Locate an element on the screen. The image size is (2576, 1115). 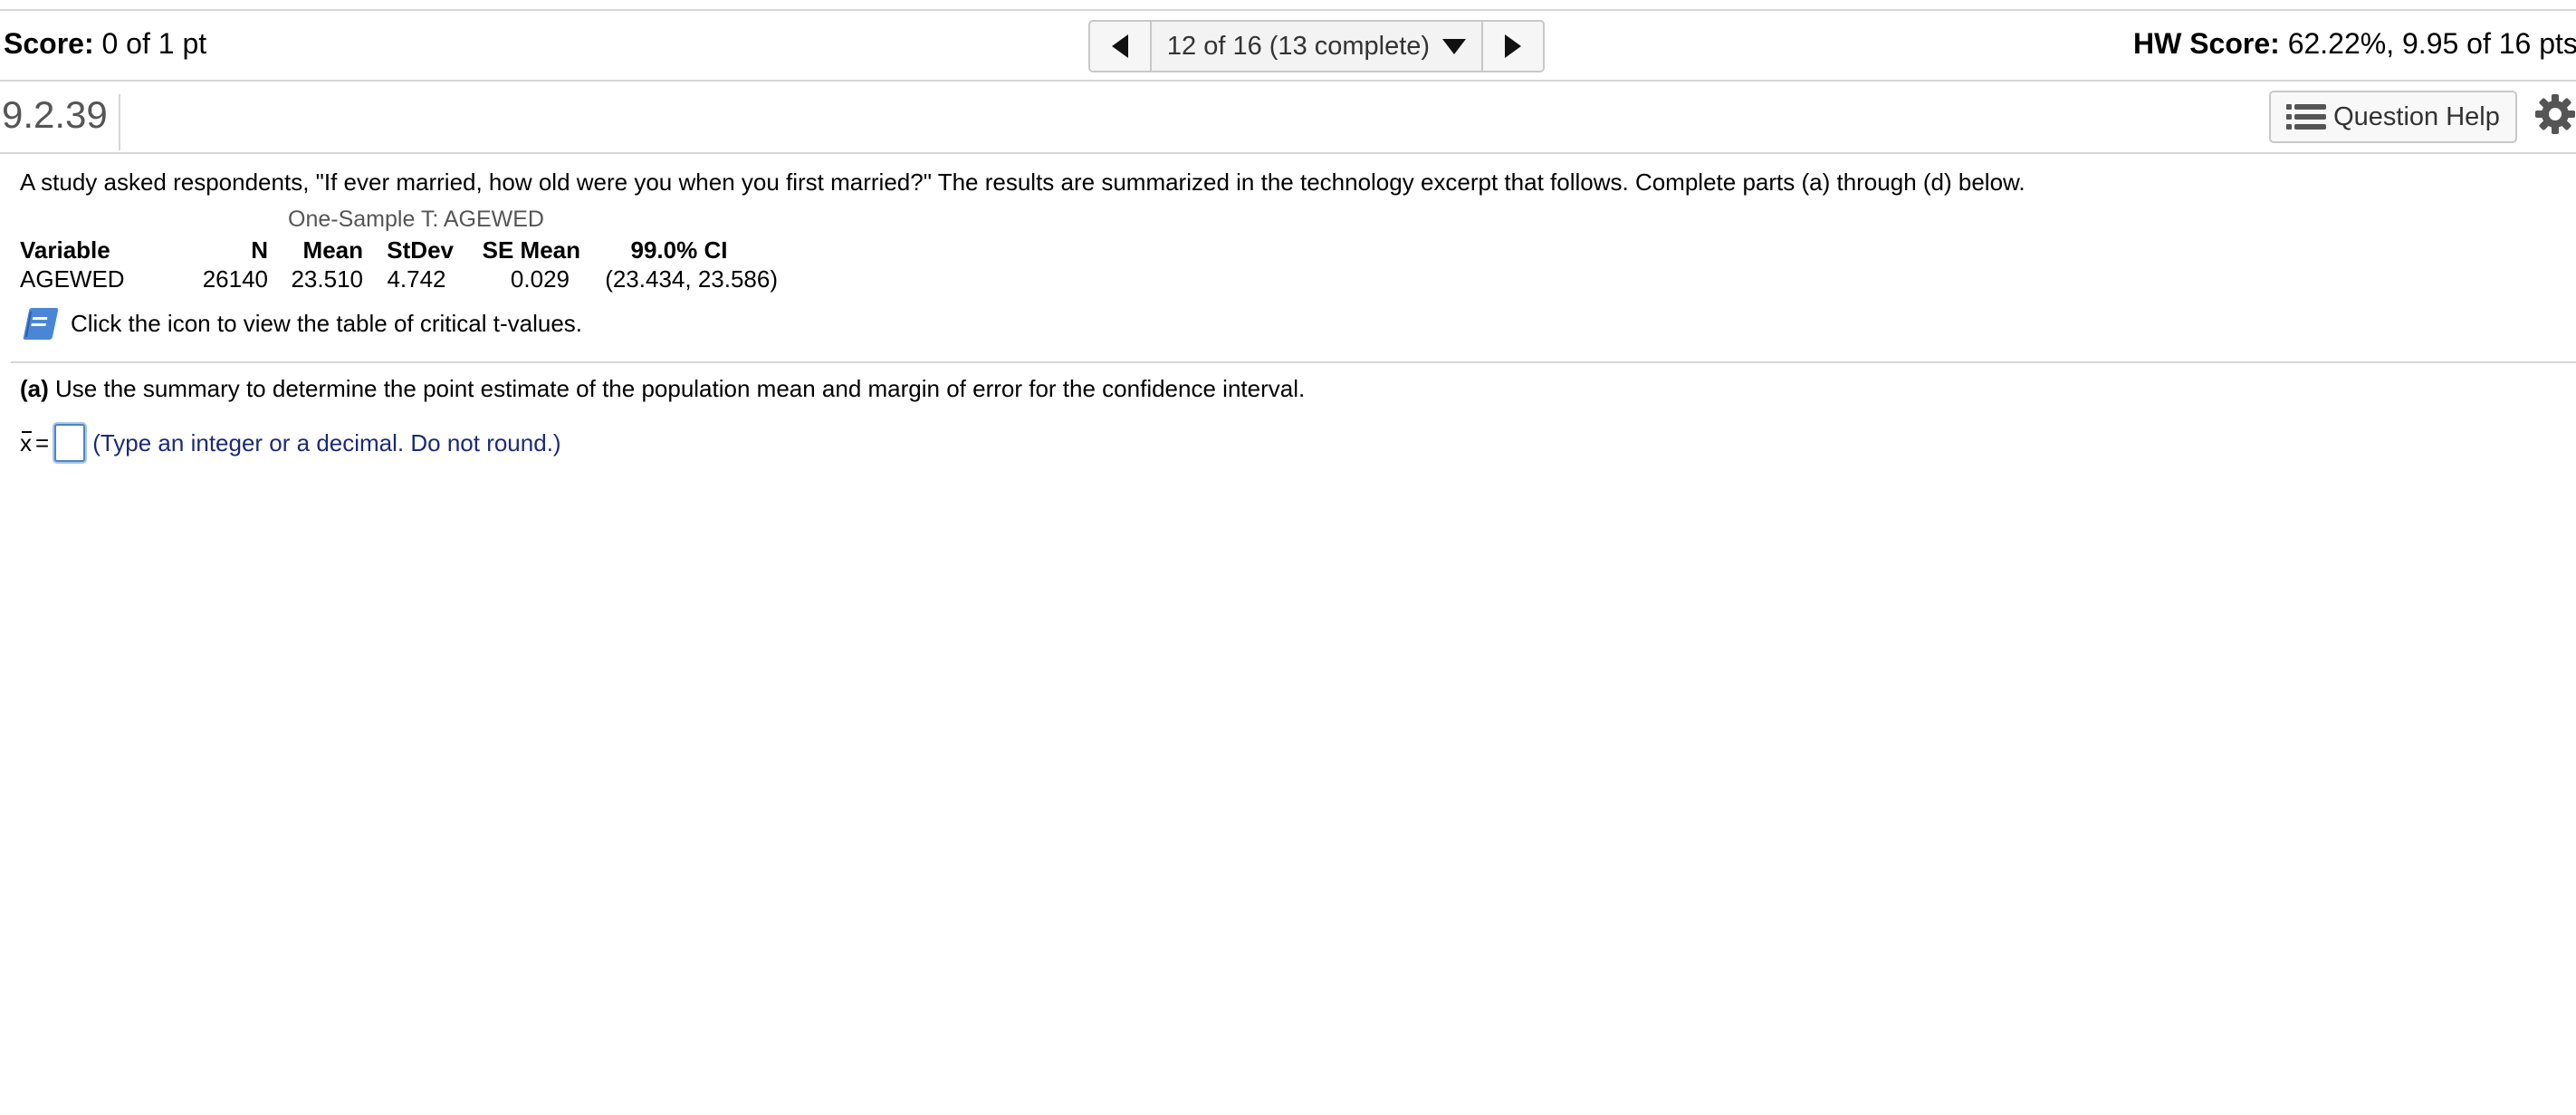
cell-stdev: 4.742 is located at coordinates (416, 278).